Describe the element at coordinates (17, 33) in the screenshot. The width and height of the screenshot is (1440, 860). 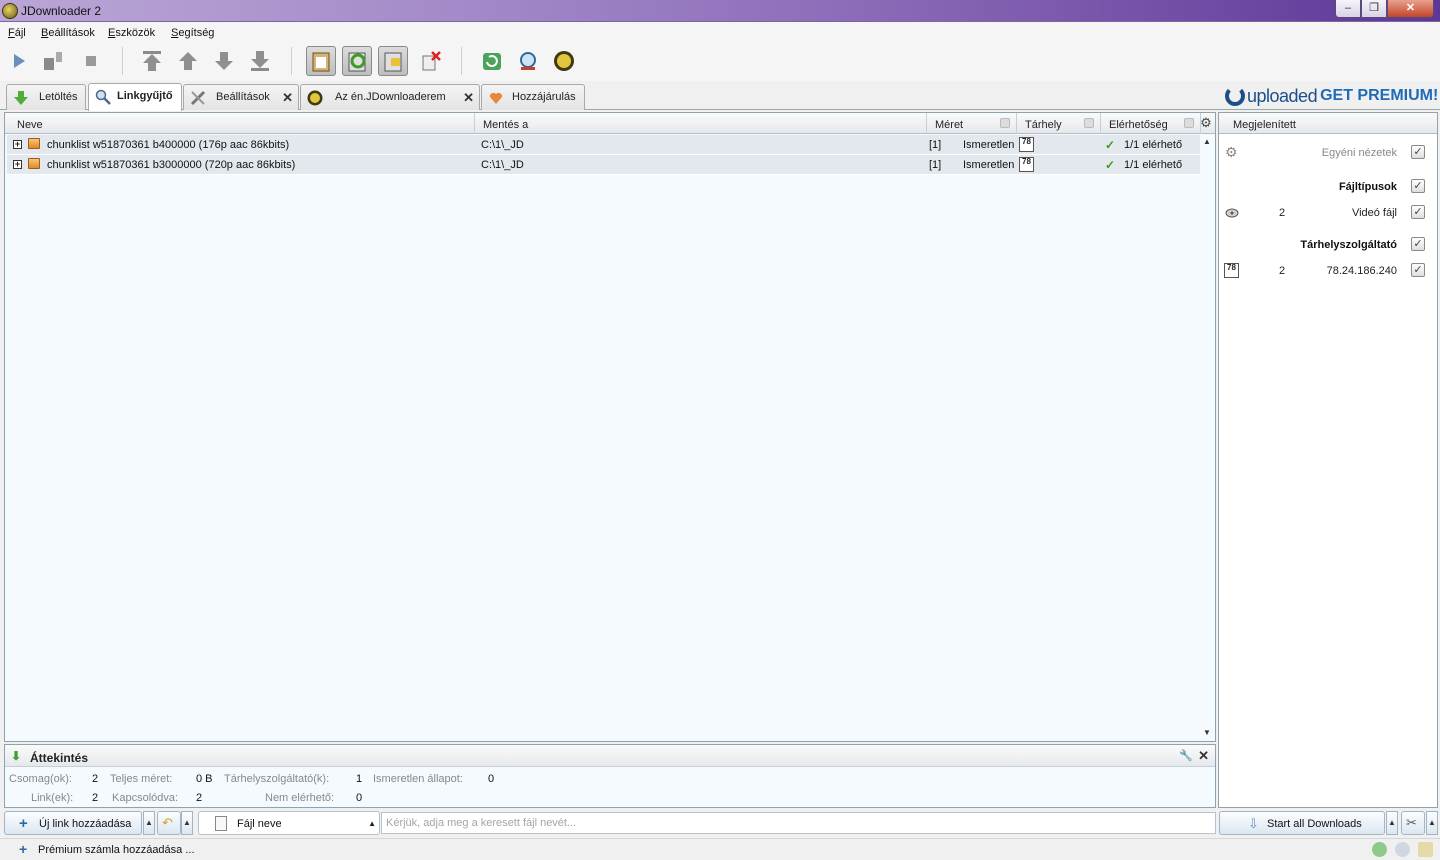
I see `menu-file: Fájl` at that location.